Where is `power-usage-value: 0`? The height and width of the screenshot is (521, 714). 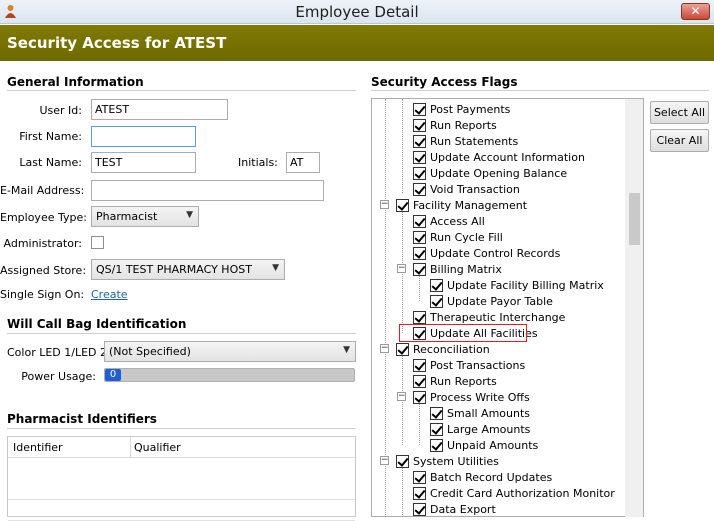
power-usage-value: 0 is located at coordinates (113, 375).